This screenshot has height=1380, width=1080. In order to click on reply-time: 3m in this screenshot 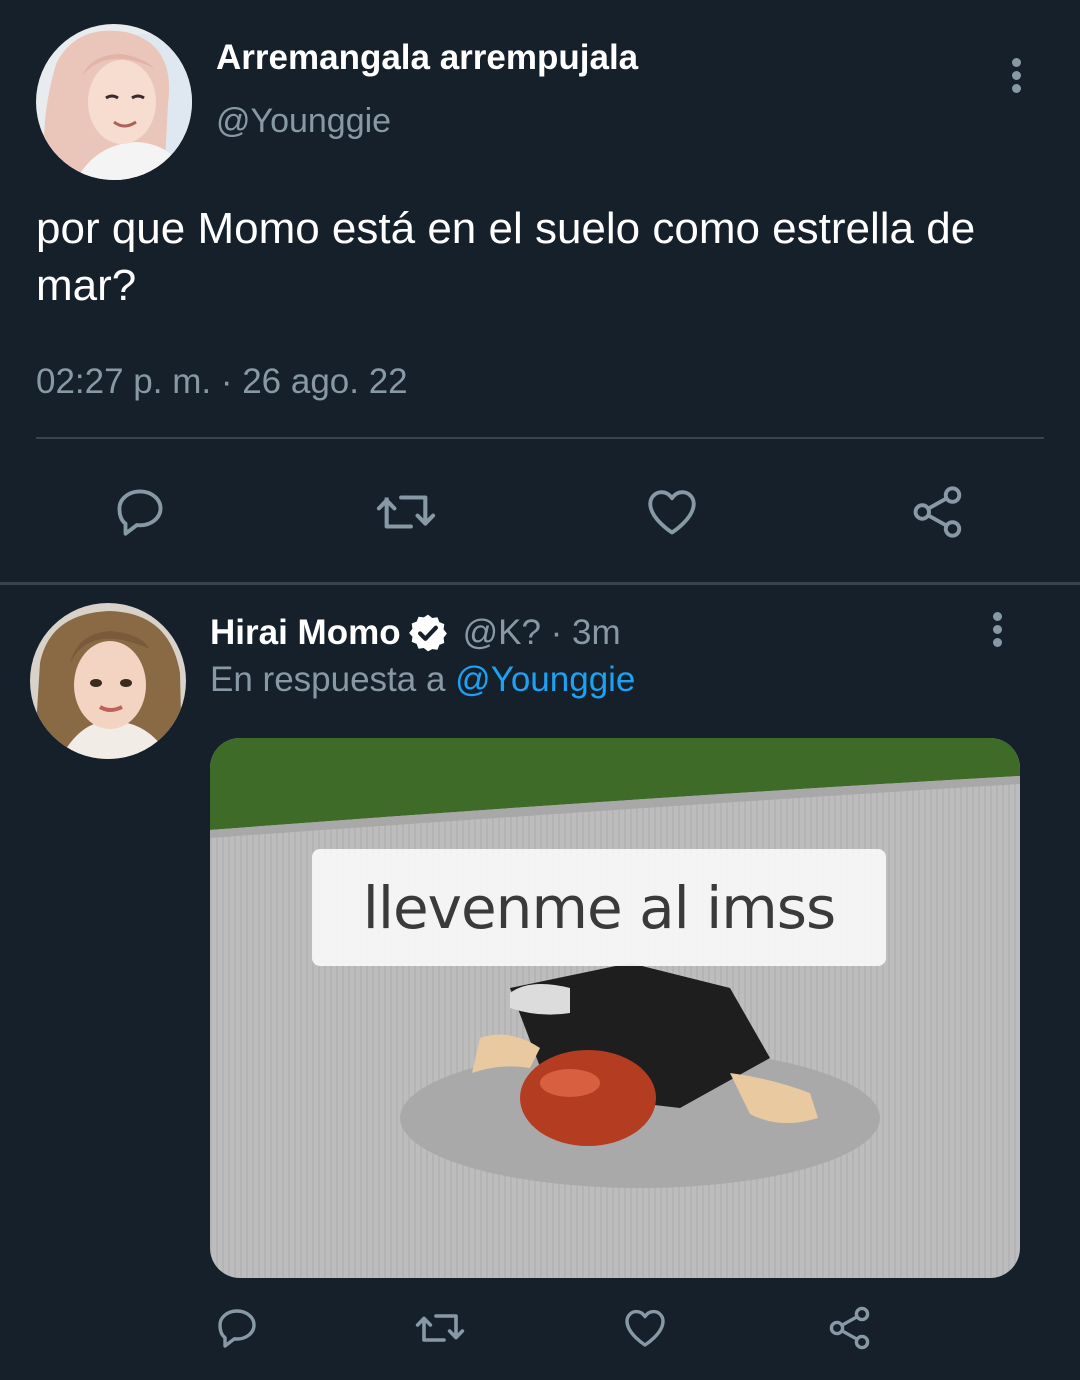, I will do `click(596, 632)`.